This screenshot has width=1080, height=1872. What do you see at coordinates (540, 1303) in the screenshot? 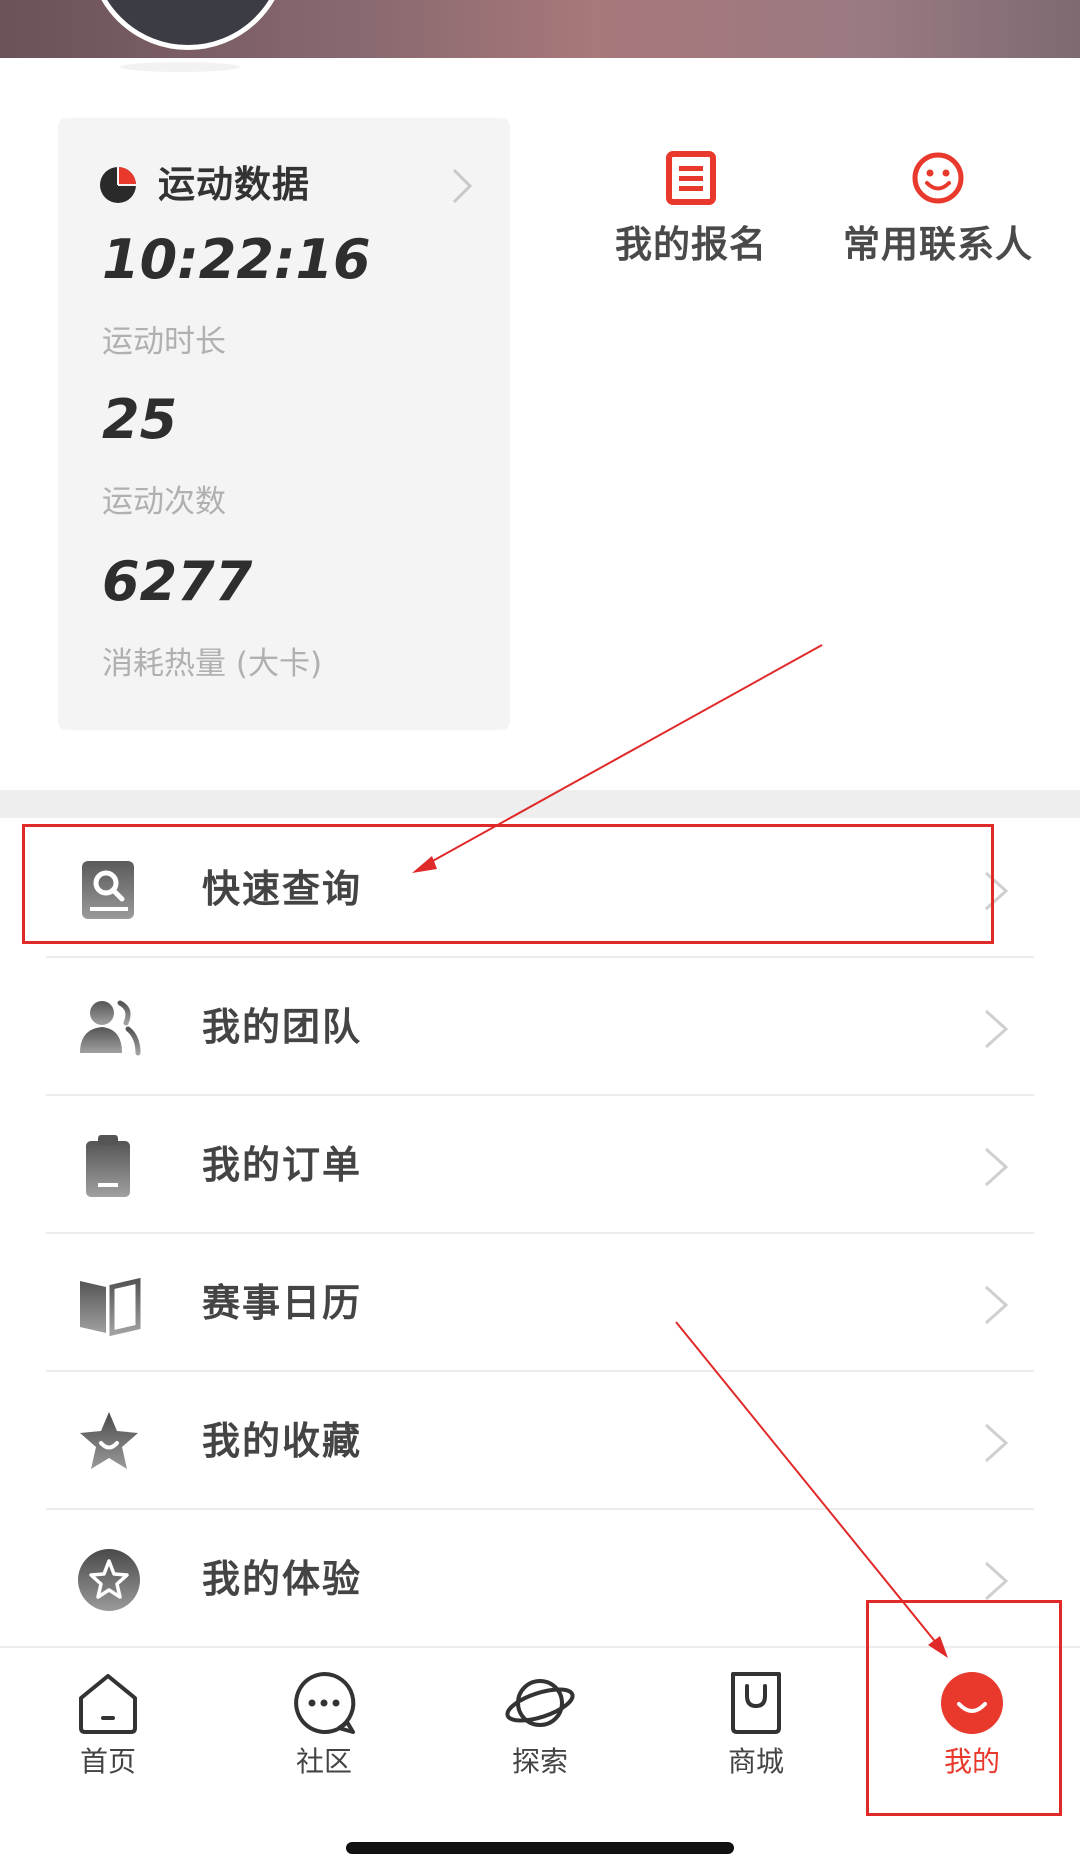
I see `menu-item-event-calendar: 赛事日历` at bounding box center [540, 1303].